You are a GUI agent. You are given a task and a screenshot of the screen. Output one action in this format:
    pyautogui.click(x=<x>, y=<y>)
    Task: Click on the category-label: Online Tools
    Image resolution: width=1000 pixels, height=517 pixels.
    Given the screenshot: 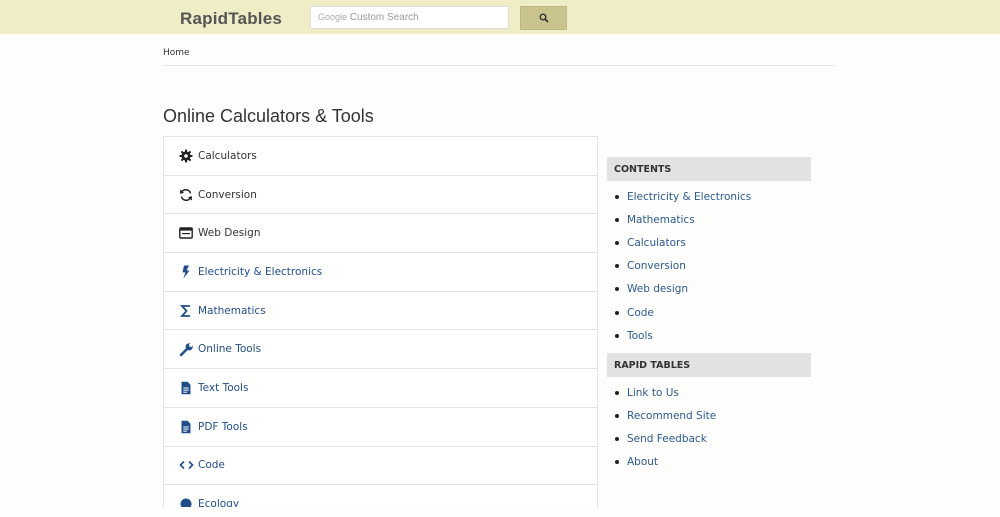 What is the action you would take?
    pyautogui.click(x=230, y=349)
    